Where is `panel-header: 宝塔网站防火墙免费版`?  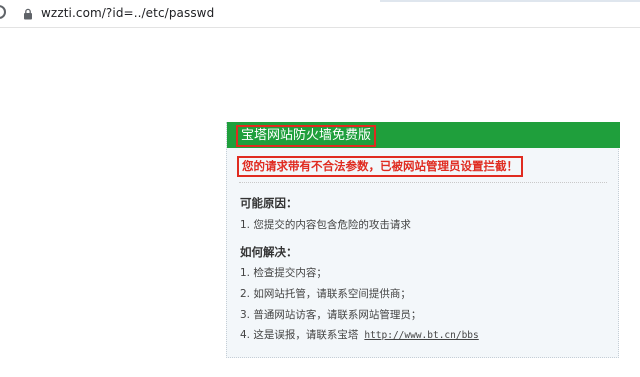
panel-header: 宝塔网站防火墙免费版 is located at coordinates (423, 135).